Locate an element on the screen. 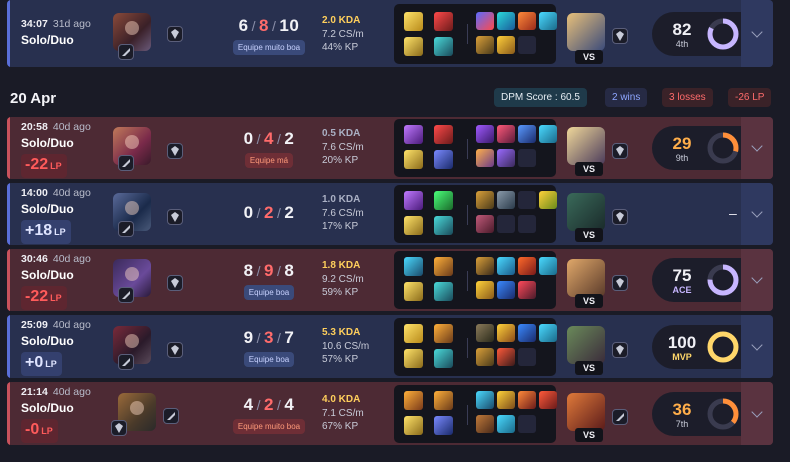 This screenshot has width=790, height=462. score-badge: 82 4th is located at coordinates (702, 34).